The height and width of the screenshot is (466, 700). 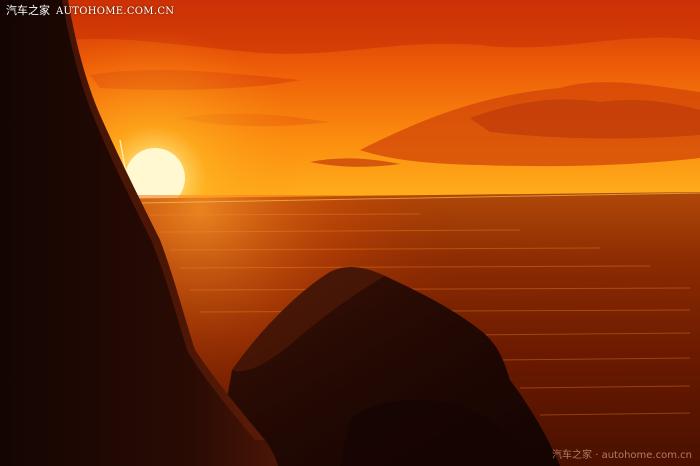 I want to click on watermark-top: 汽车之家 AUTOHOME.COM.CN, so click(x=90, y=11).